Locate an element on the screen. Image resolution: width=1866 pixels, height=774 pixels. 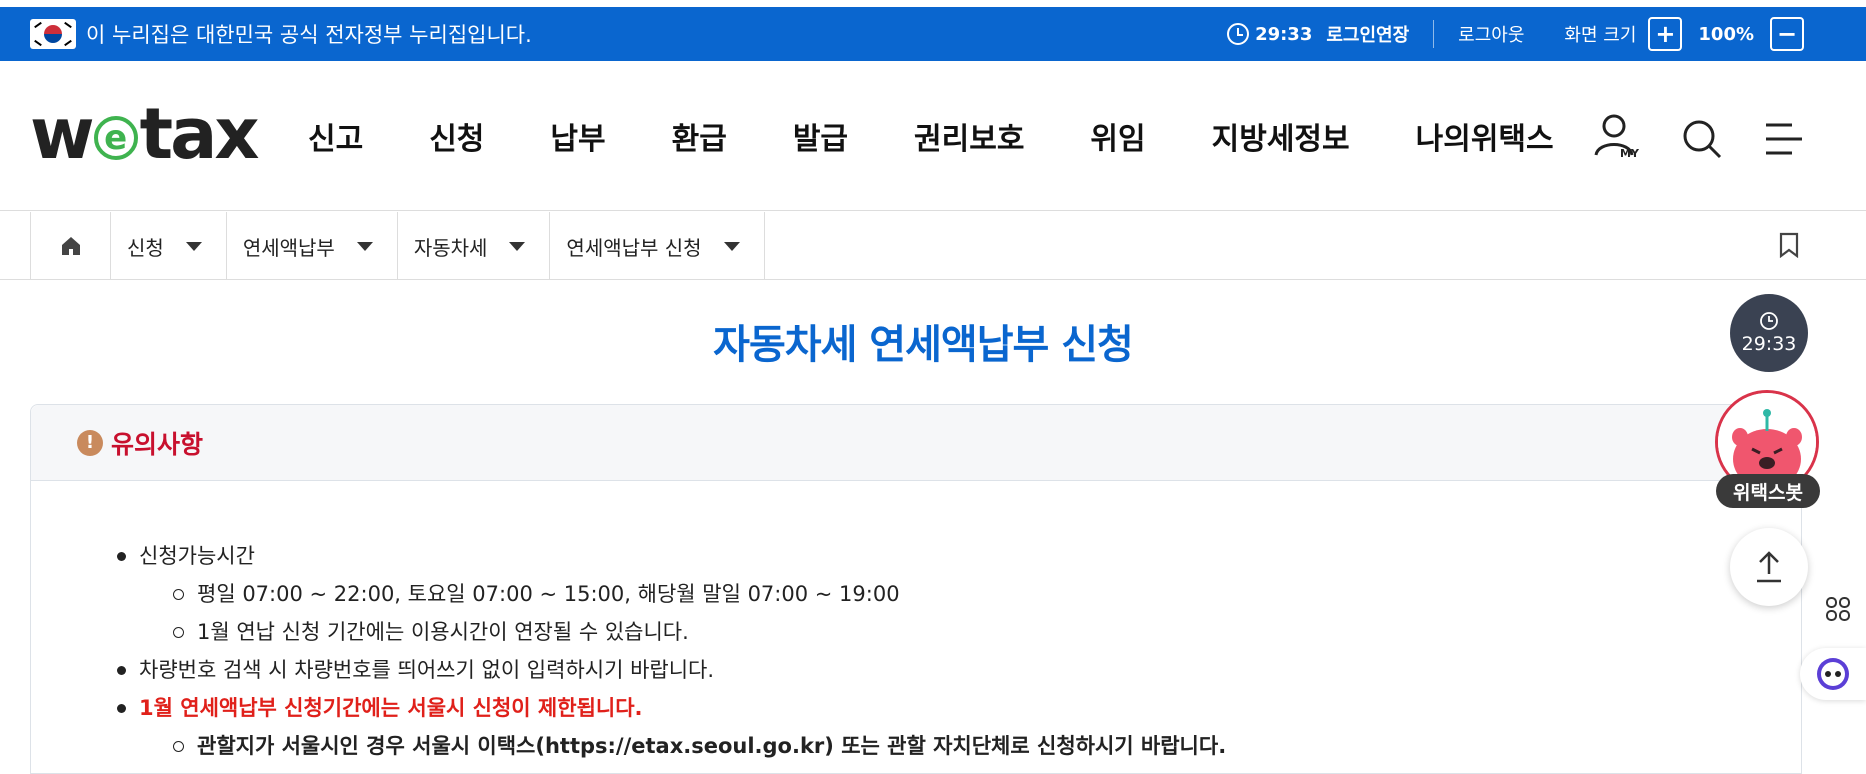
logo-e-circle: e is located at coordinates (115, 138).